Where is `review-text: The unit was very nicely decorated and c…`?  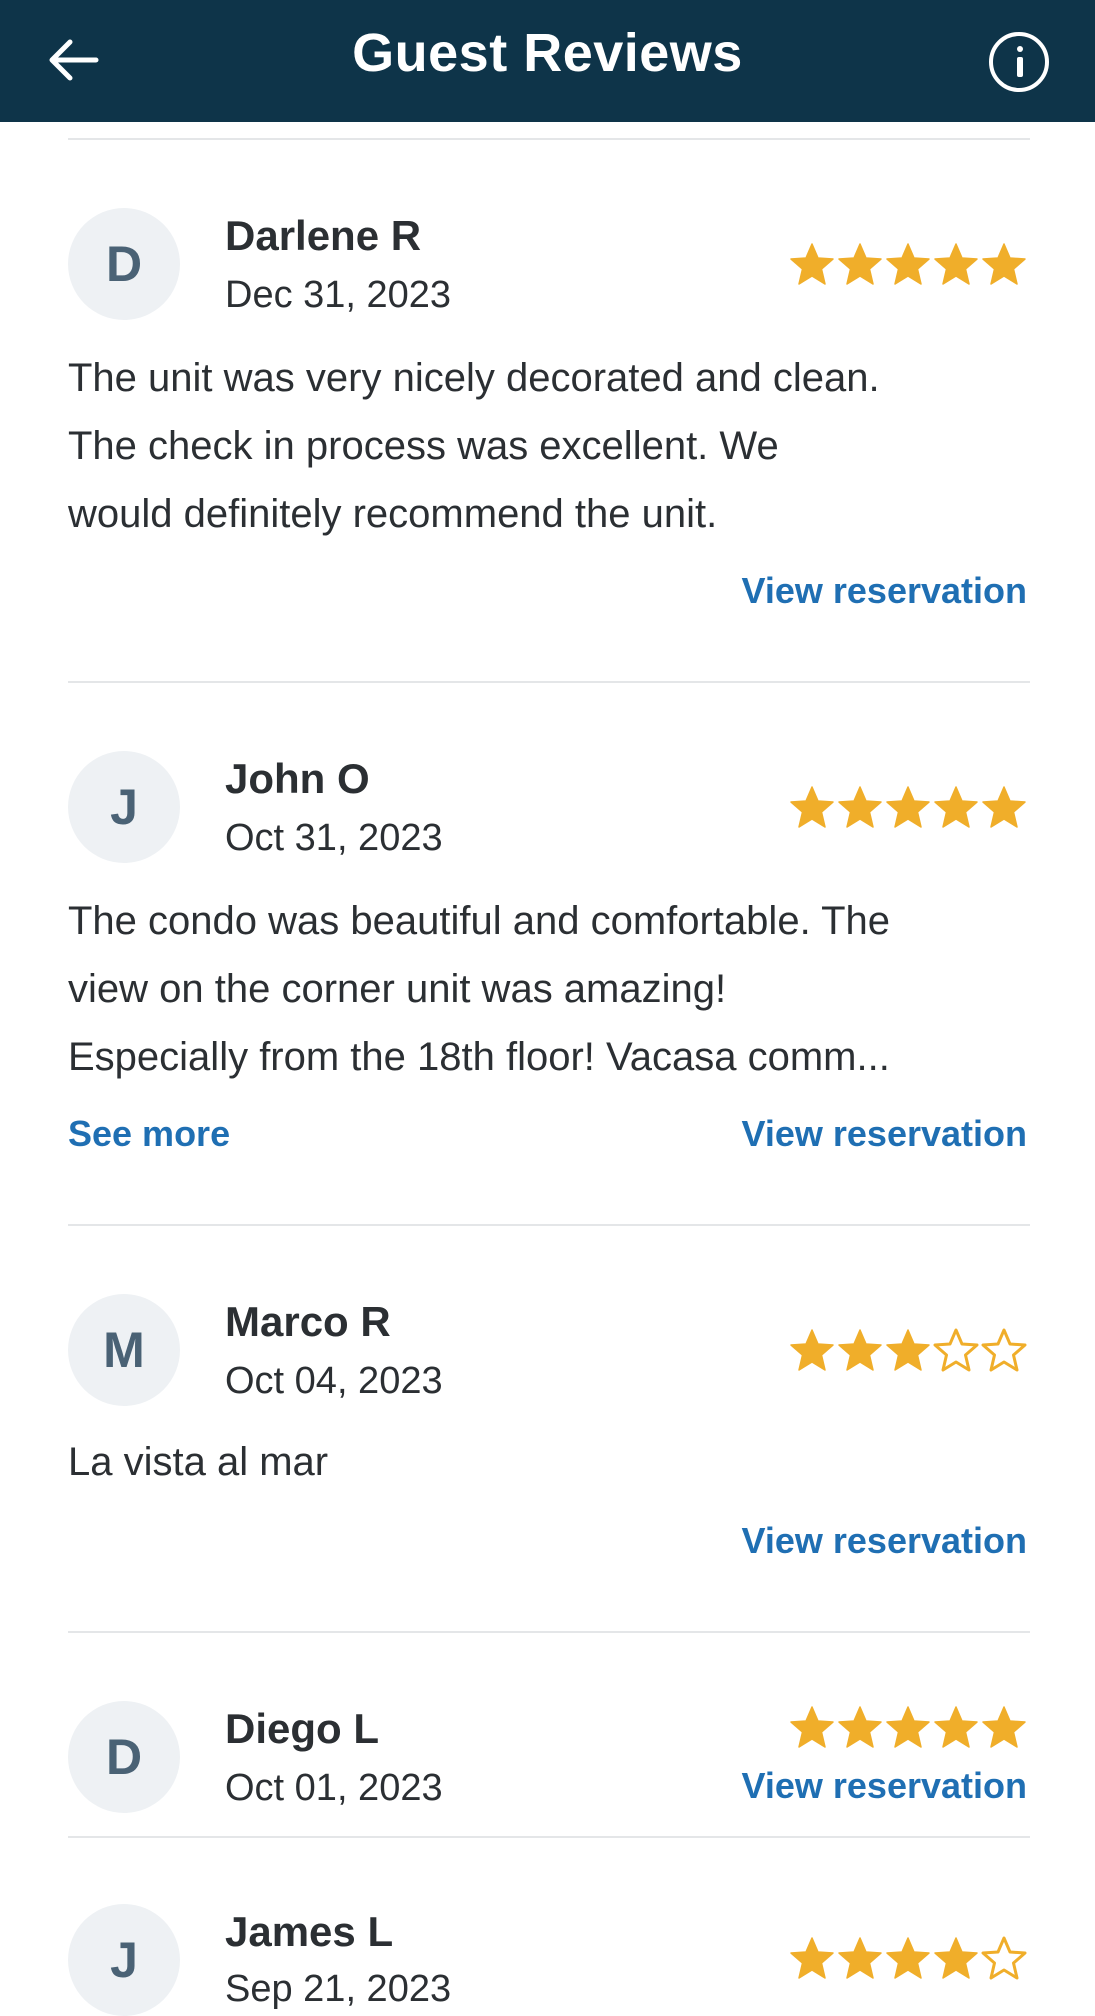
review-text: The unit was very nicely decorated and c… is located at coordinates (553, 446).